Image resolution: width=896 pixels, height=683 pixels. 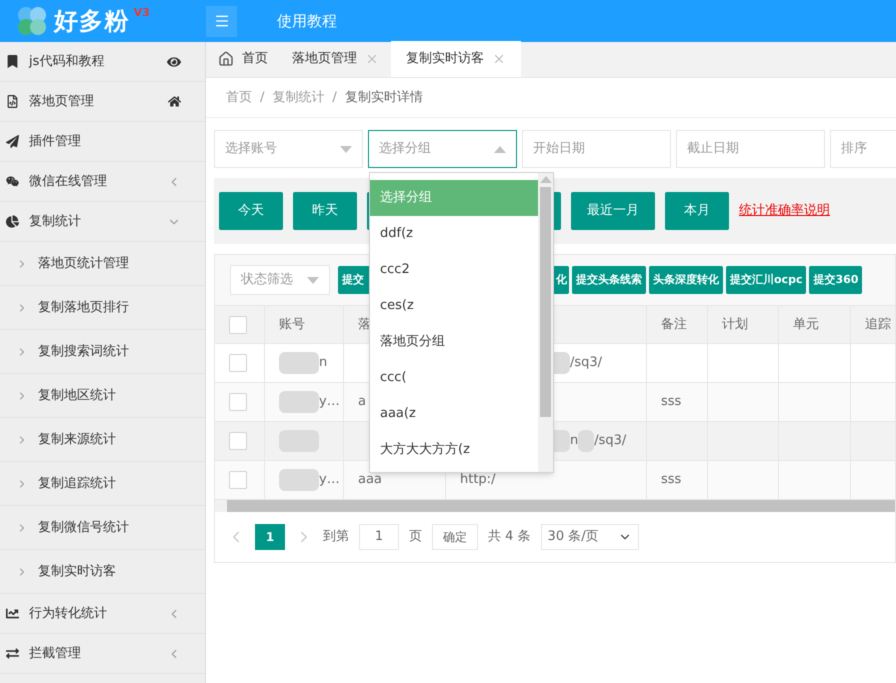 I want to click on dropdown-option: ccc(, so click(x=454, y=378).